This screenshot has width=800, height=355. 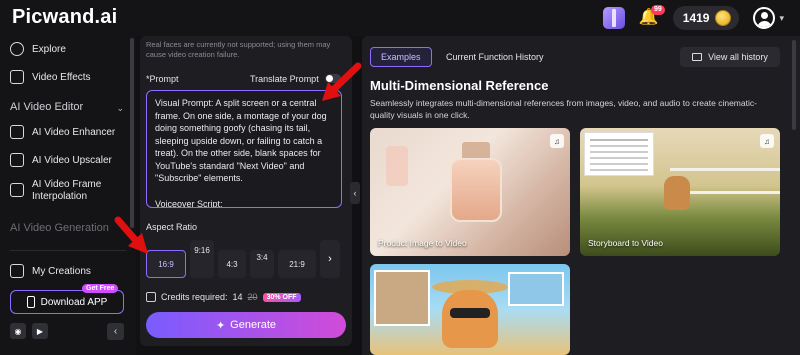 I want to click on sidebar-item-explore: Explore, so click(x=38, y=49).